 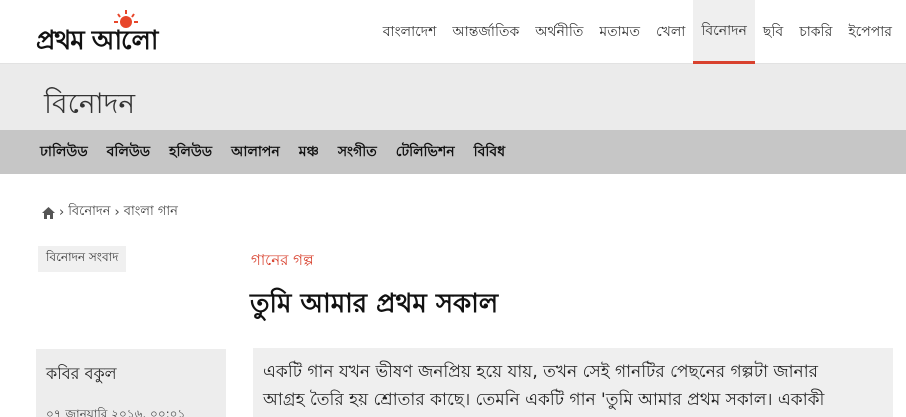 What do you see at coordinates (559, 32) in the screenshot?
I see `nav-item-economy: অর্থনীতি` at bounding box center [559, 32].